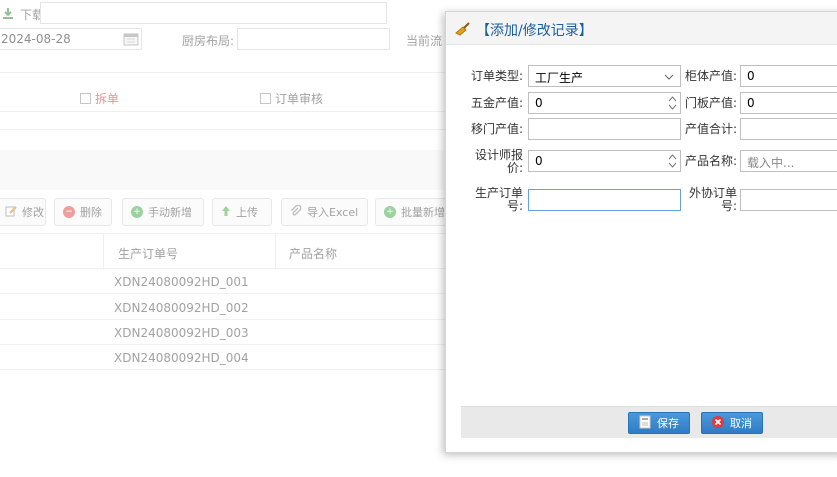 This screenshot has width=837, height=477. What do you see at coordinates (710, 76) in the screenshot?
I see `cabinet-value-label: 柜体产值:` at bounding box center [710, 76].